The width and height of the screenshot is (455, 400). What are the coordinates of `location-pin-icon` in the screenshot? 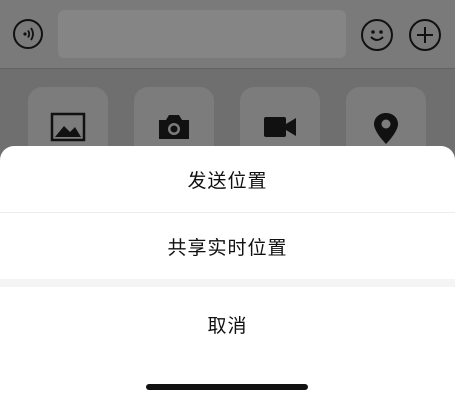 It's located at (386, 128).